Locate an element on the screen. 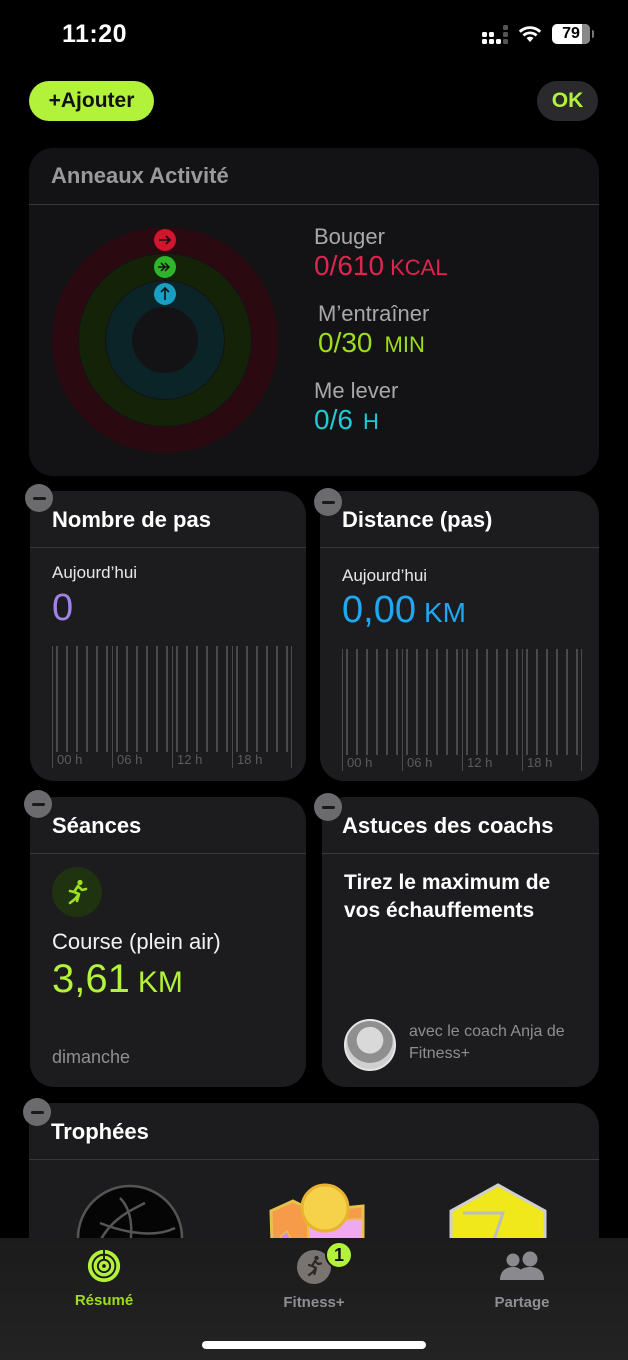  tab-fitness-plus: Fitness+ is located at coordinates (314, 1279).